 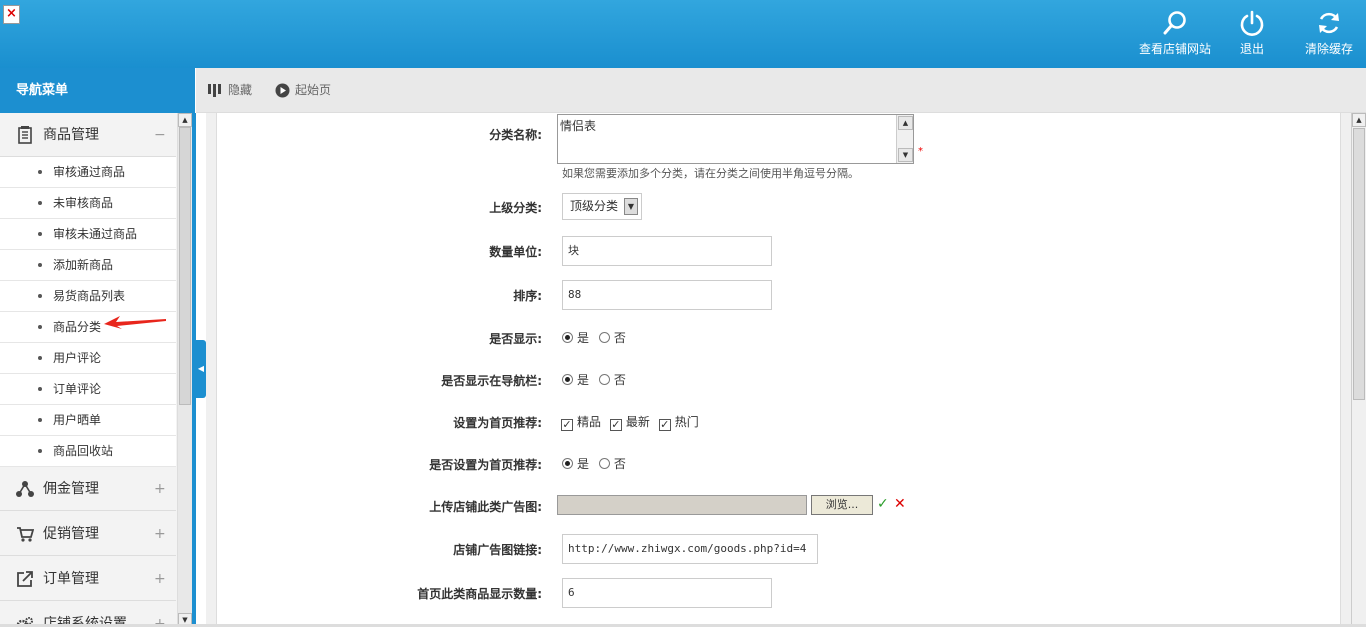 I want to click on refresh-icon, so click(x=1329, y=23).